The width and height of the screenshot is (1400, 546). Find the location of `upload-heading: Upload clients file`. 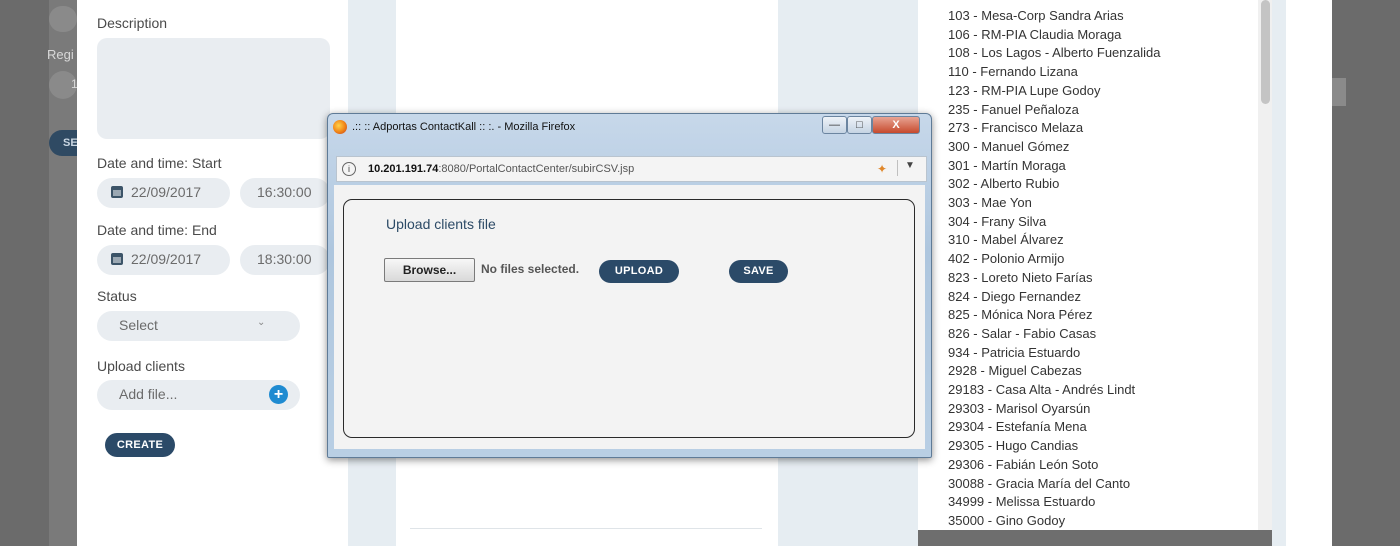

upload-heading: Upload clients file is located at coordinates (441, 224).